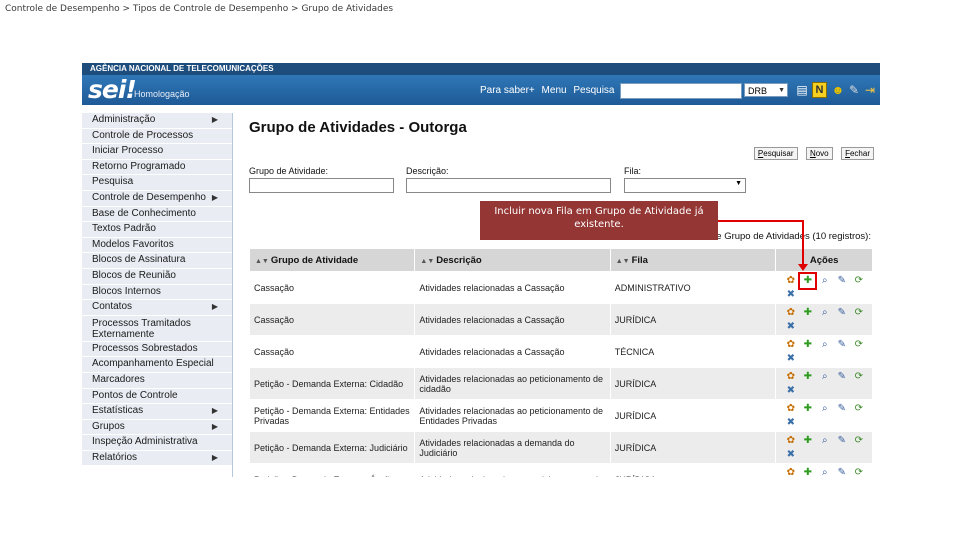 The image size is (960, 540). I want to click on unit-select: DRB ▼, so click(766, 90).